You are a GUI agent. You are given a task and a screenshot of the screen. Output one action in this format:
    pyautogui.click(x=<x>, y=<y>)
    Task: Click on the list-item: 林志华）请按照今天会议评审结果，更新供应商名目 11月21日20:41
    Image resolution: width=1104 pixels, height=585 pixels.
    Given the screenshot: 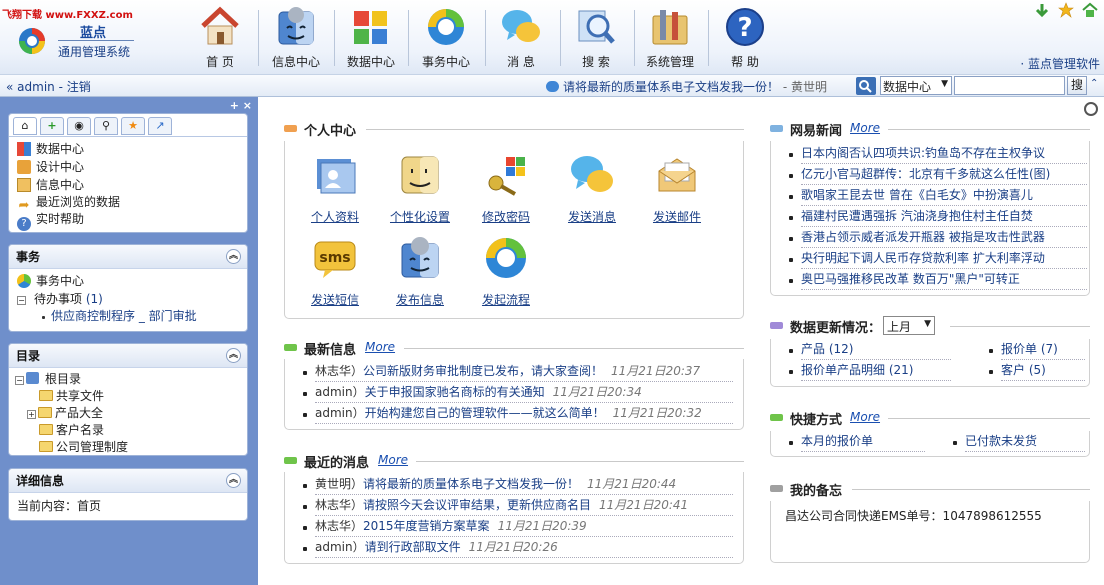 What is the action you would take?
    pyautogui.click(x=524, y=505)
    